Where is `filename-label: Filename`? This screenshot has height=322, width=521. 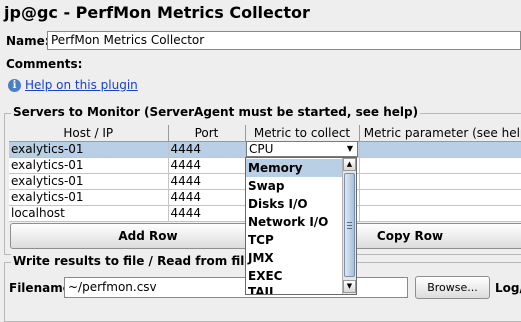
filename-label: Filename is located at coordinates (40, 288).